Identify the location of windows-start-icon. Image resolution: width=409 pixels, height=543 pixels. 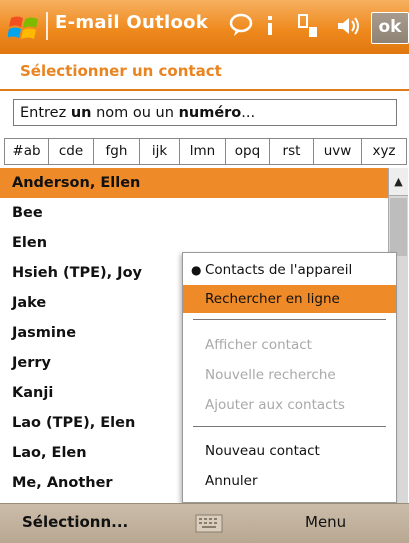
(25, 28).